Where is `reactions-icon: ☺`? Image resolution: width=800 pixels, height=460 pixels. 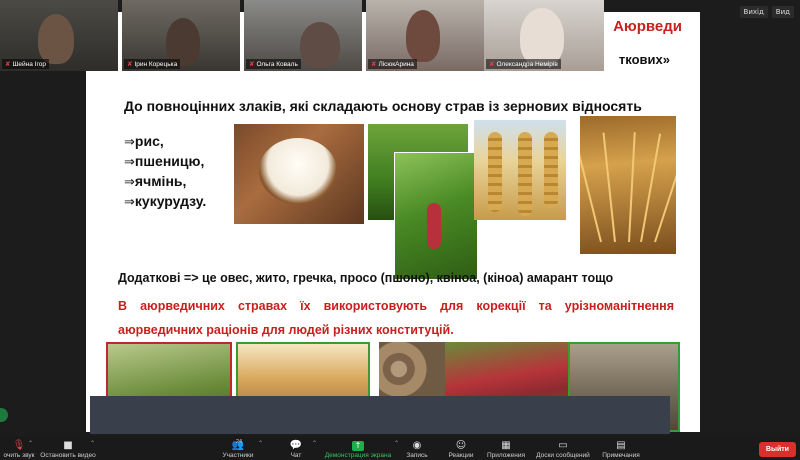 reactions-icon: ☺ is located at coordinates (461, 445).